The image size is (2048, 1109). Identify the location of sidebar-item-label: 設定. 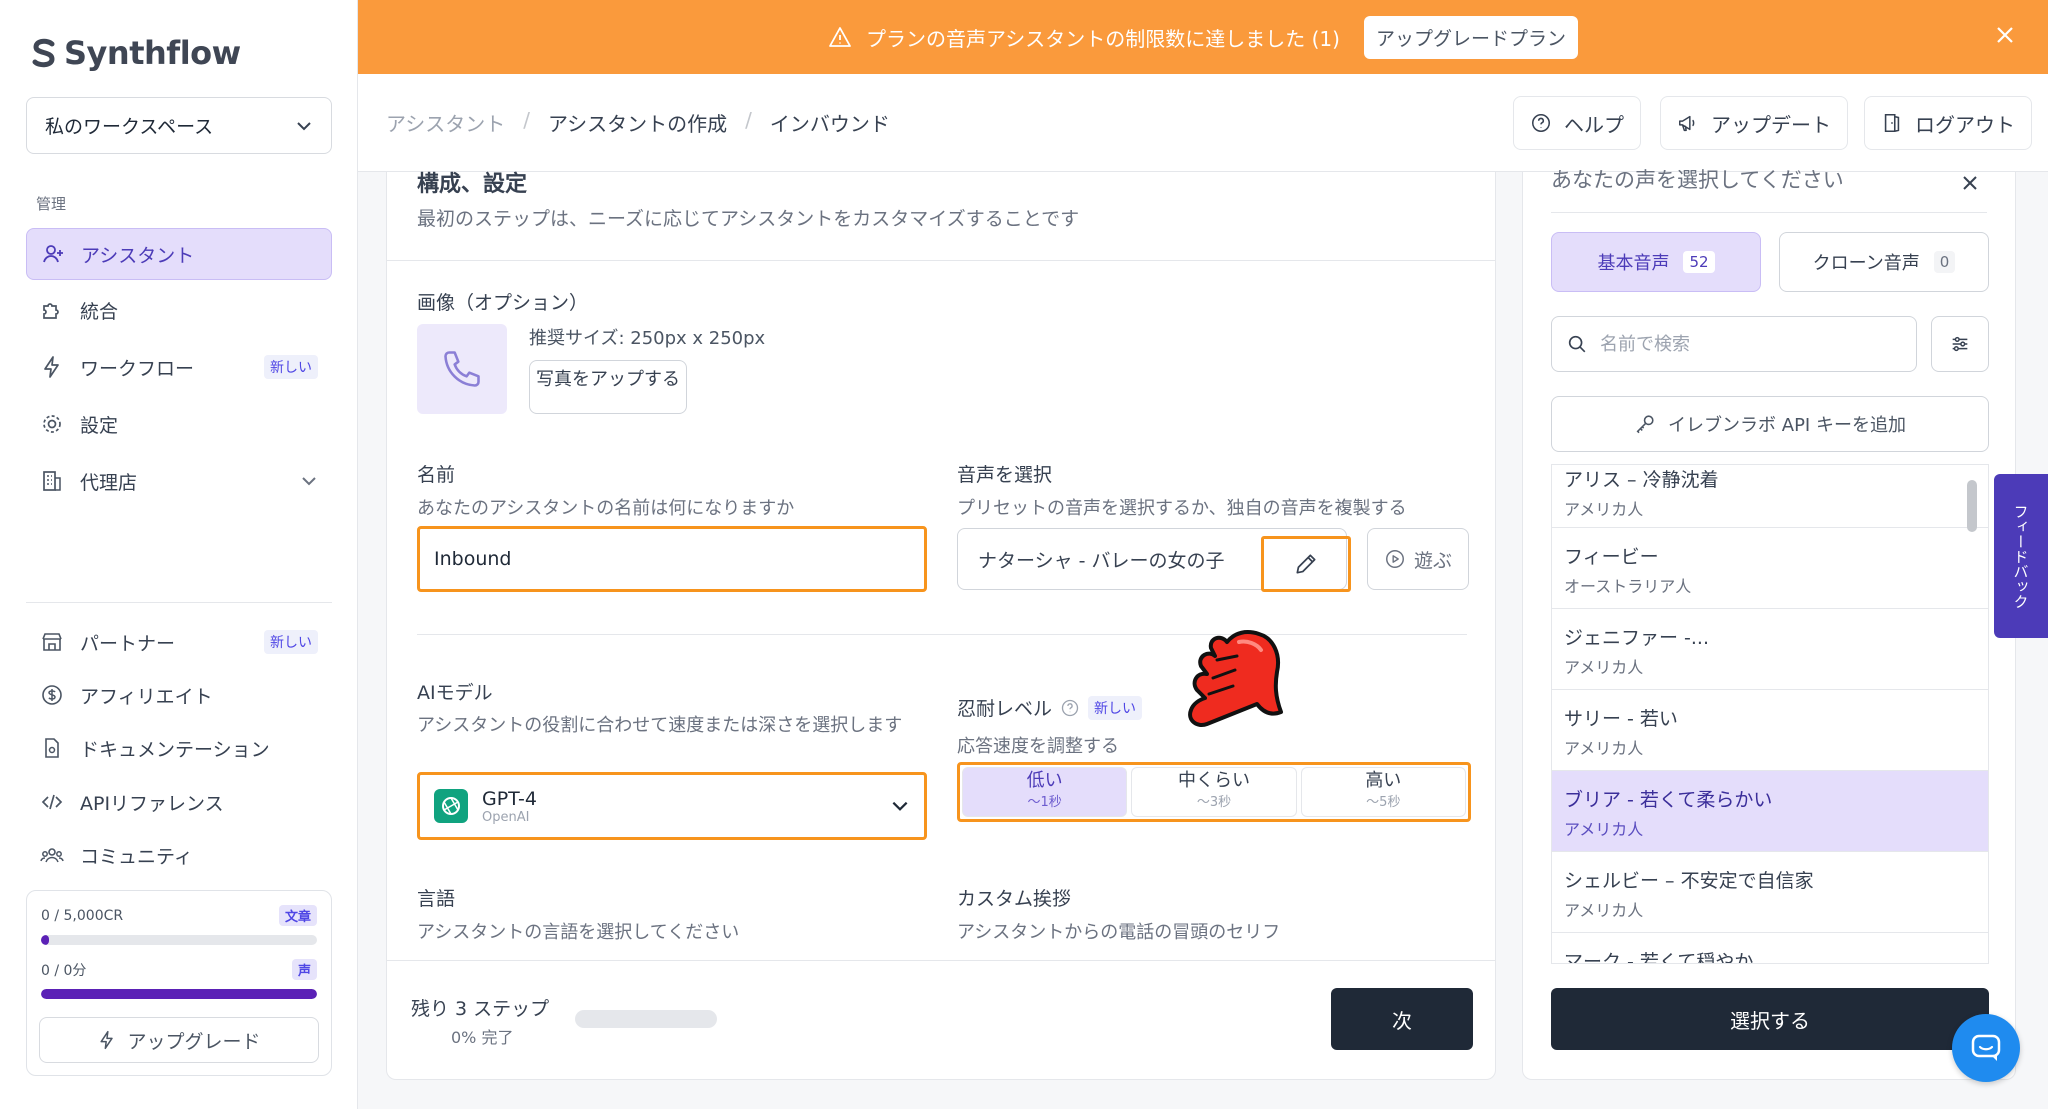
(99, 425).